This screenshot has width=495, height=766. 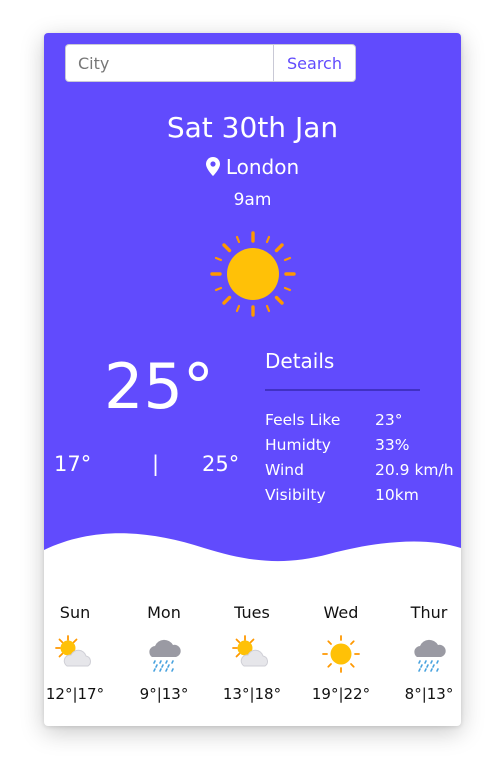 I want to click on forecast-day-tues: Tues 13°|18°, so click(x=252, y=653).